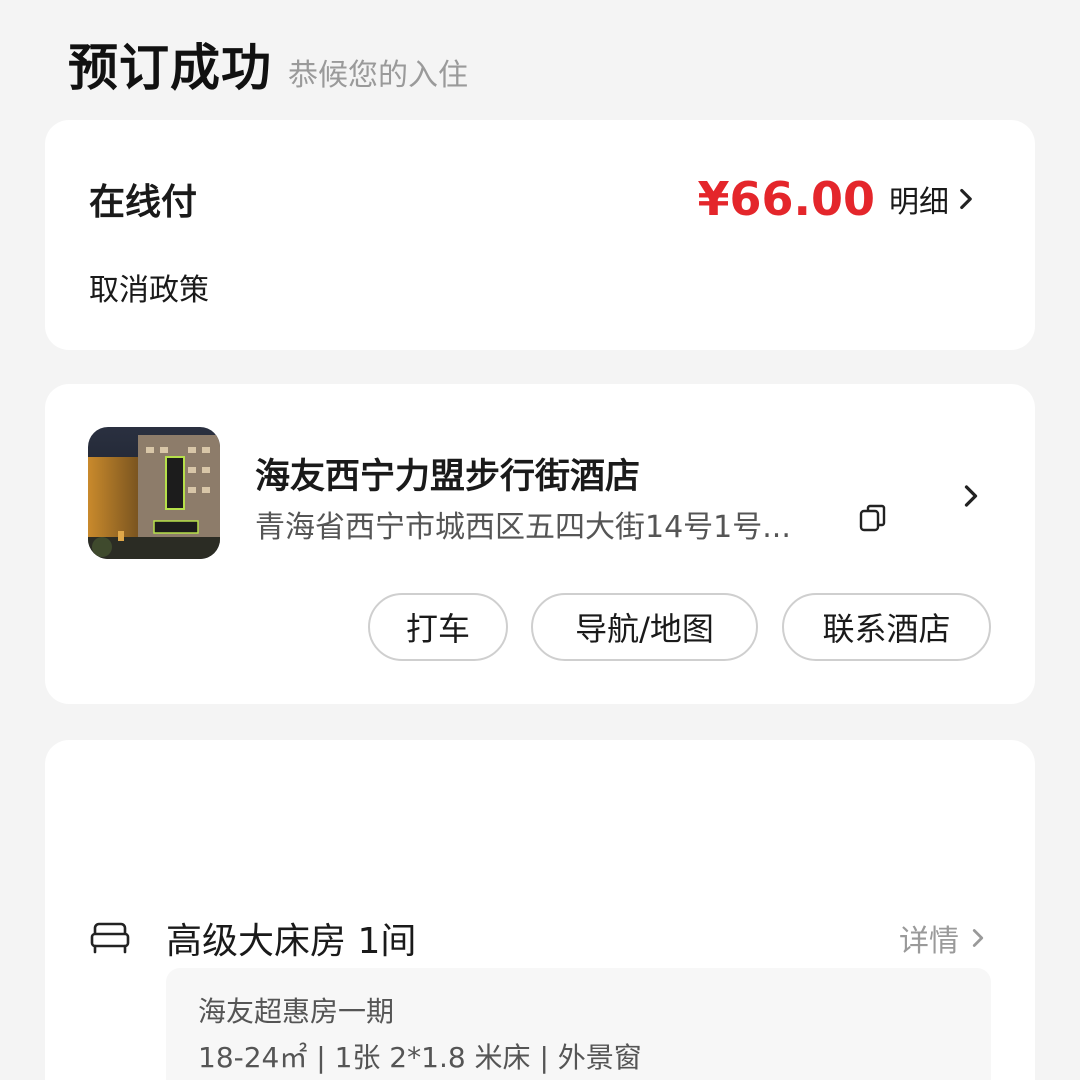 This screenshot has width=1080, height=1080. I want to click on price-amount: ¥66.00, so click(786, 199).